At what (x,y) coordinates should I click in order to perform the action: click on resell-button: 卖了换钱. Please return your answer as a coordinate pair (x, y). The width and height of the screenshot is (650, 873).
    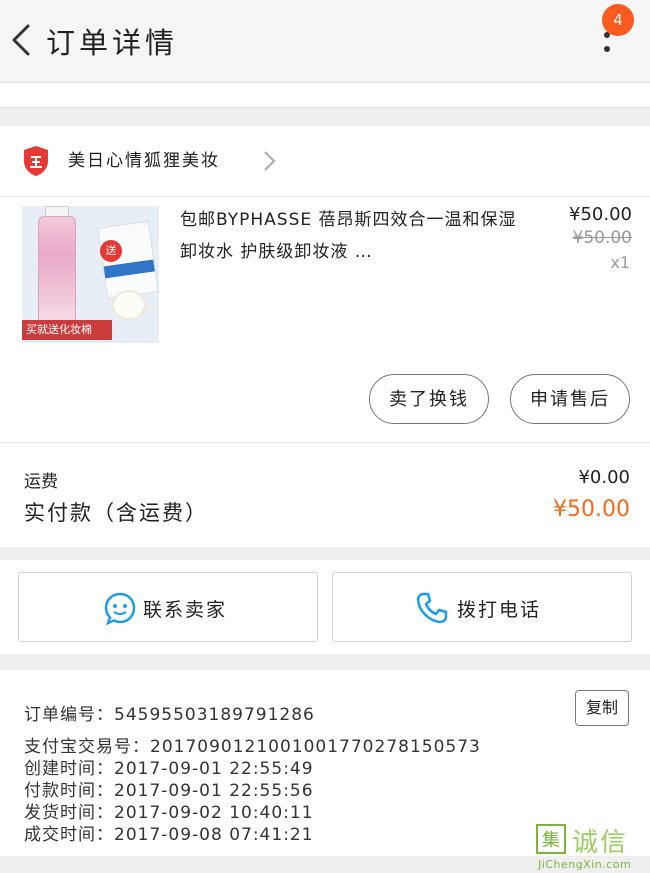
    Looking at the image, I should click on (429, 399).